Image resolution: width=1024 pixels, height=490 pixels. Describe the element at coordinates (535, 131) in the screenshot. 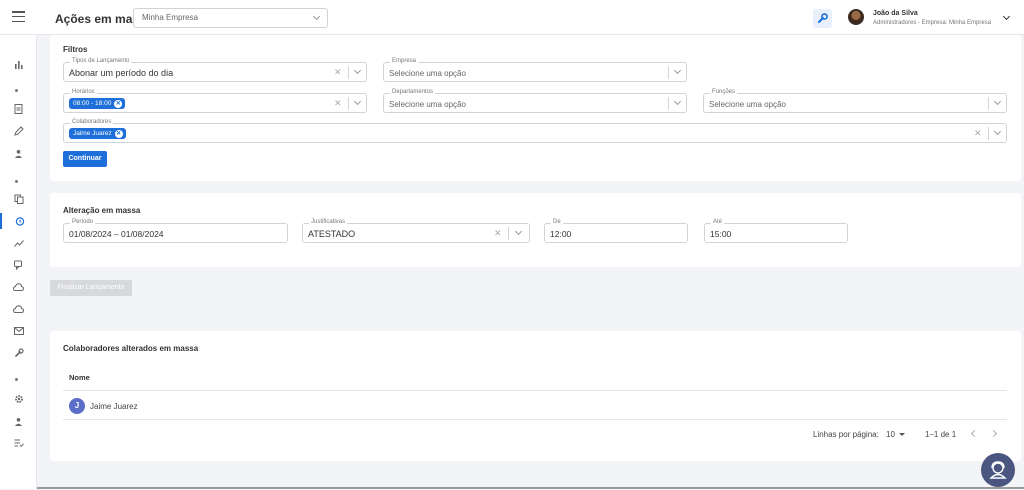

I see `colaboradores-select: Colaboradores Jaime Juarez ✕ ✕` at that location.